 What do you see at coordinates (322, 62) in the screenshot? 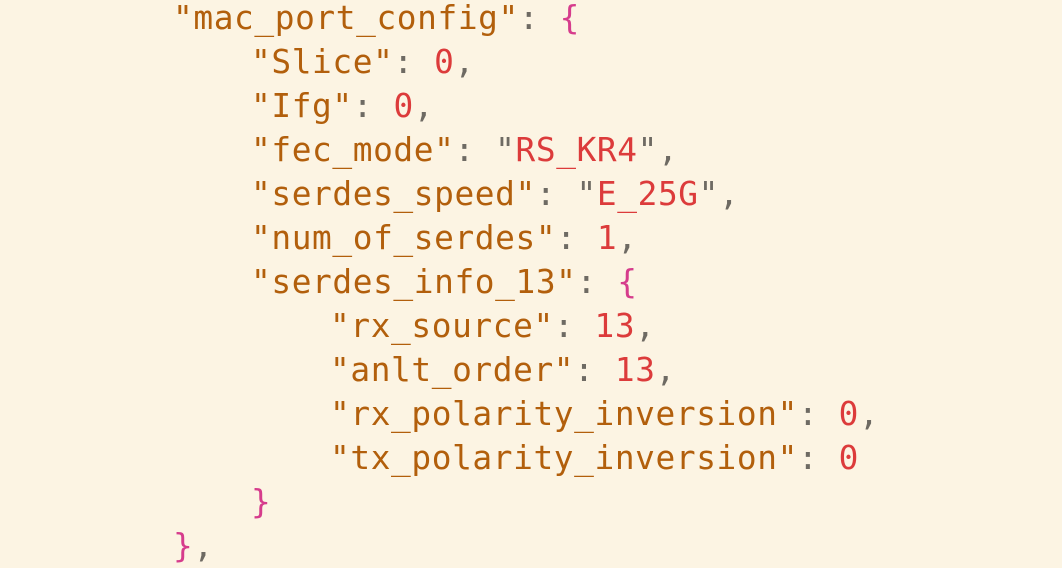
I see `json-key: "Slice"` at bounding box center [322, 62].